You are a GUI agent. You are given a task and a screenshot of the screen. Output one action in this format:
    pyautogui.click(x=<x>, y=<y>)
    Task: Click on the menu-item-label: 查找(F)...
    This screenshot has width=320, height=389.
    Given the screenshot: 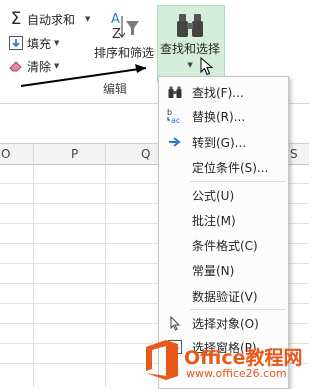 What is the action you would take?
    pyautogui.click(x=218, y=92)
    